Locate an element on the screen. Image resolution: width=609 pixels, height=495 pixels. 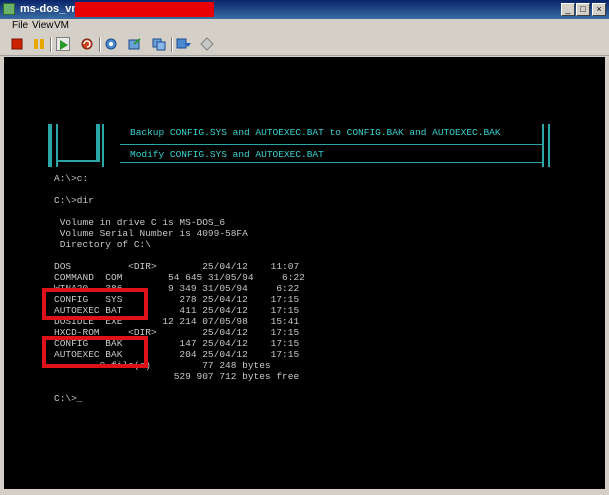
maximize-button: □ is located at coordinates (583, 9).